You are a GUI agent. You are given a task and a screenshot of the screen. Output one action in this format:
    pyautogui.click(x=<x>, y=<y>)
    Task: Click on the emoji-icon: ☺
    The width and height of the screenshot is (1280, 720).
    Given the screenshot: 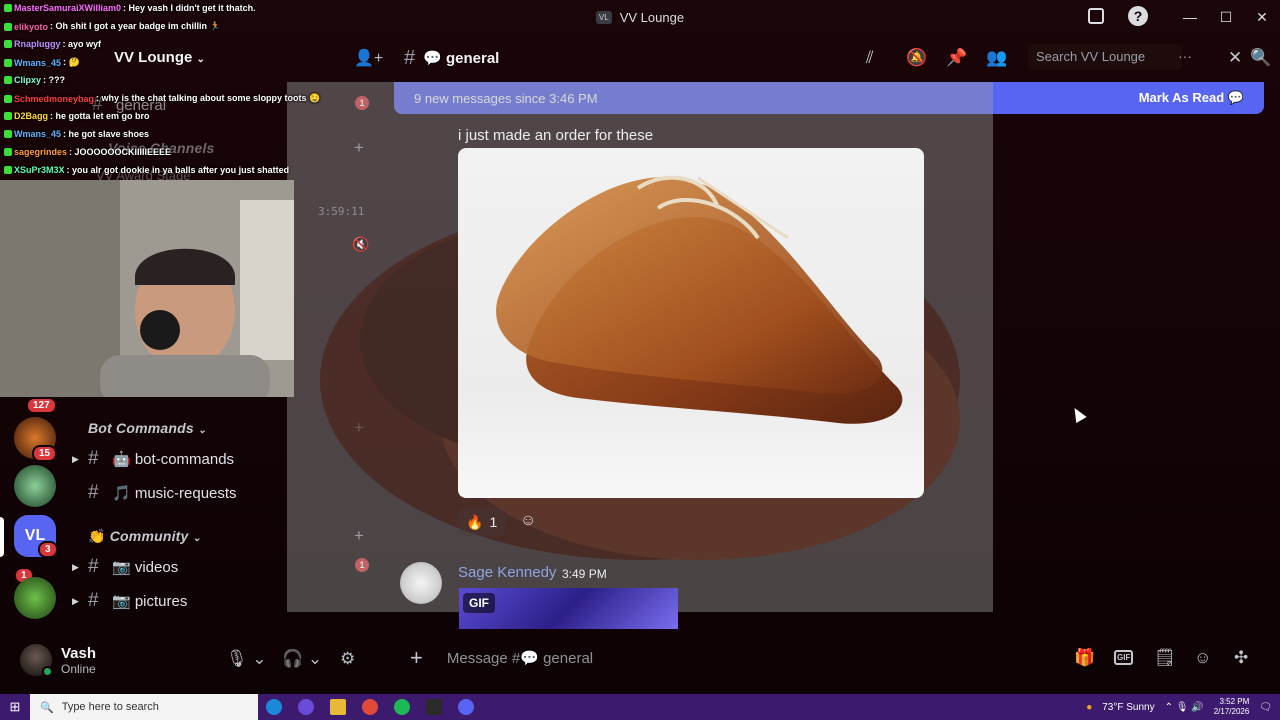 What is the action you would take?
    pyautogui.click(x=1202, y=658)
    